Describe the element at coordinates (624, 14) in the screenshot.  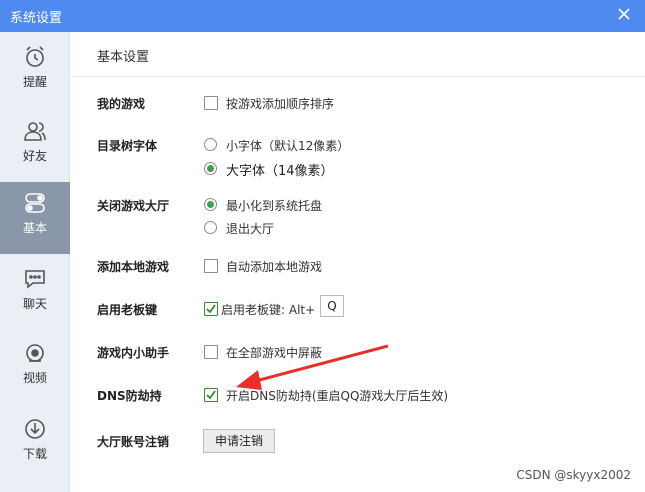
I see `close-icon` at that location.